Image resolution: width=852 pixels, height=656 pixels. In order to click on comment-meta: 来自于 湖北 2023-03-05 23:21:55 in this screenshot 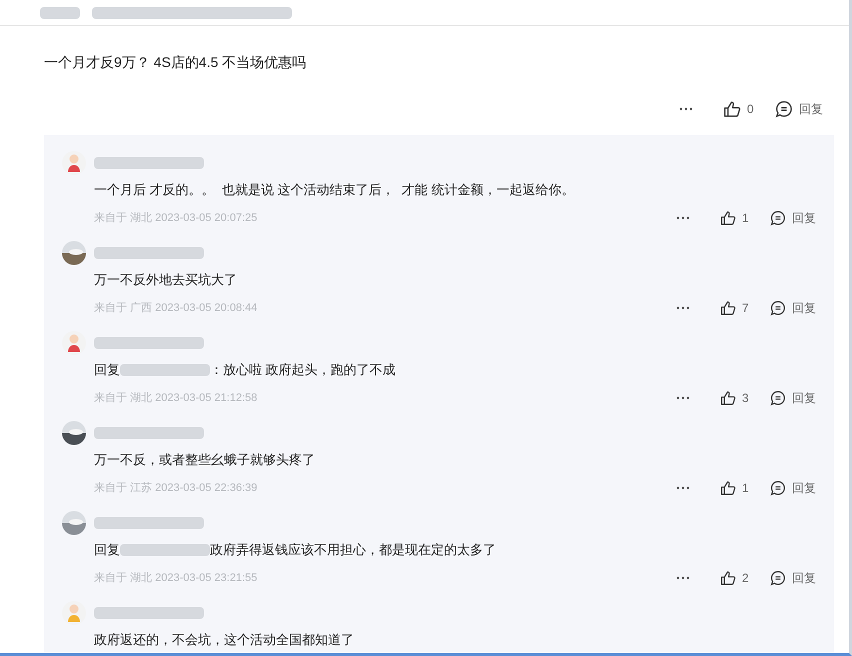, I will do `click(176, 578)`.